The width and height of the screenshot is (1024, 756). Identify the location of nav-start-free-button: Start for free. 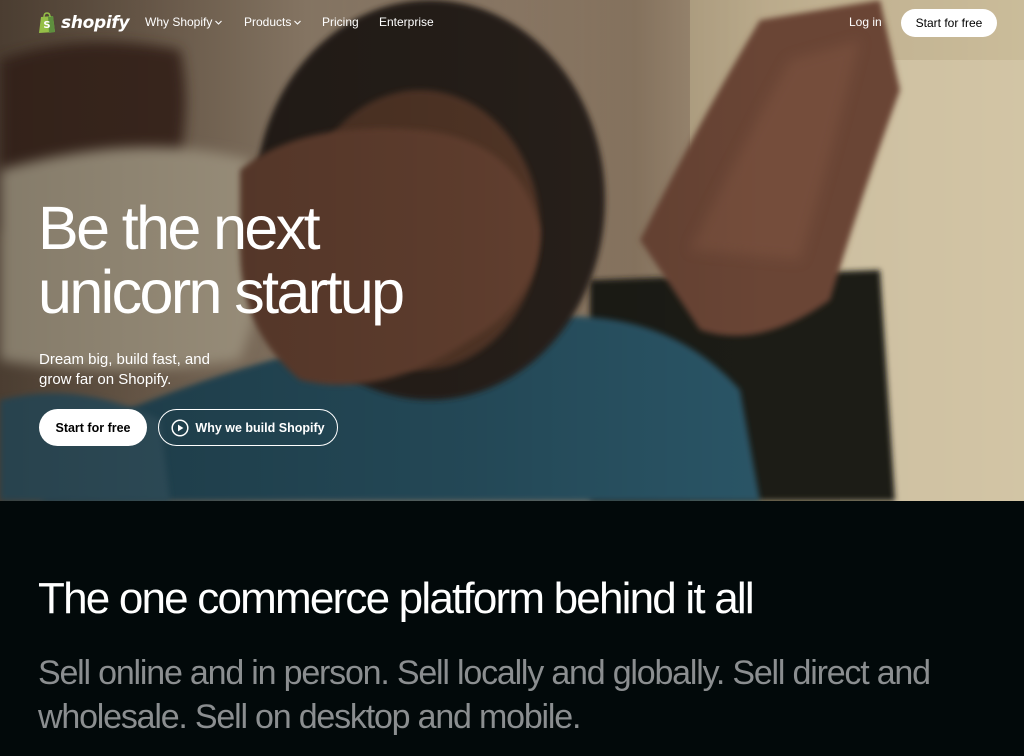
(949, 23).